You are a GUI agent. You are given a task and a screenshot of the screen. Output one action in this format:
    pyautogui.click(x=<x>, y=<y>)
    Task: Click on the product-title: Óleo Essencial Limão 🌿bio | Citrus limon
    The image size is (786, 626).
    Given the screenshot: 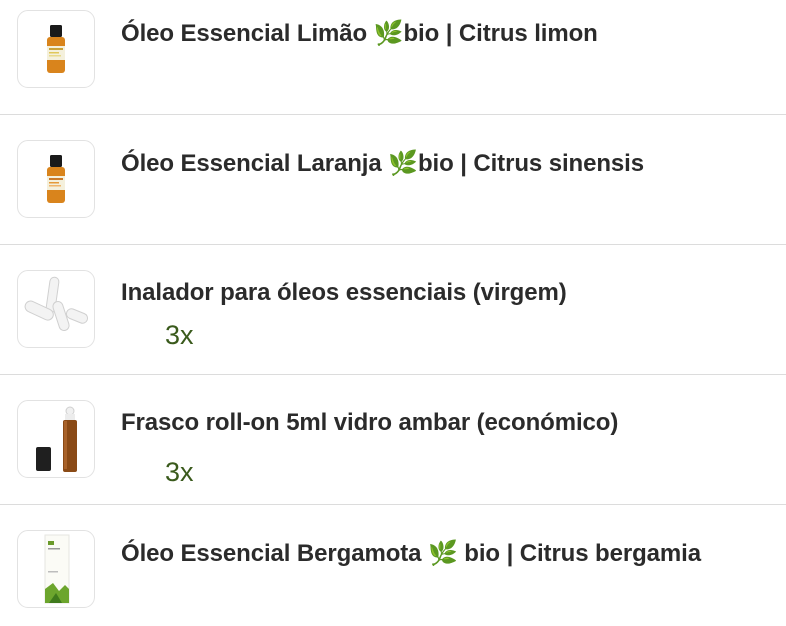 What is the action you would take?
    pyautogui.click(x=359, y=33)
    